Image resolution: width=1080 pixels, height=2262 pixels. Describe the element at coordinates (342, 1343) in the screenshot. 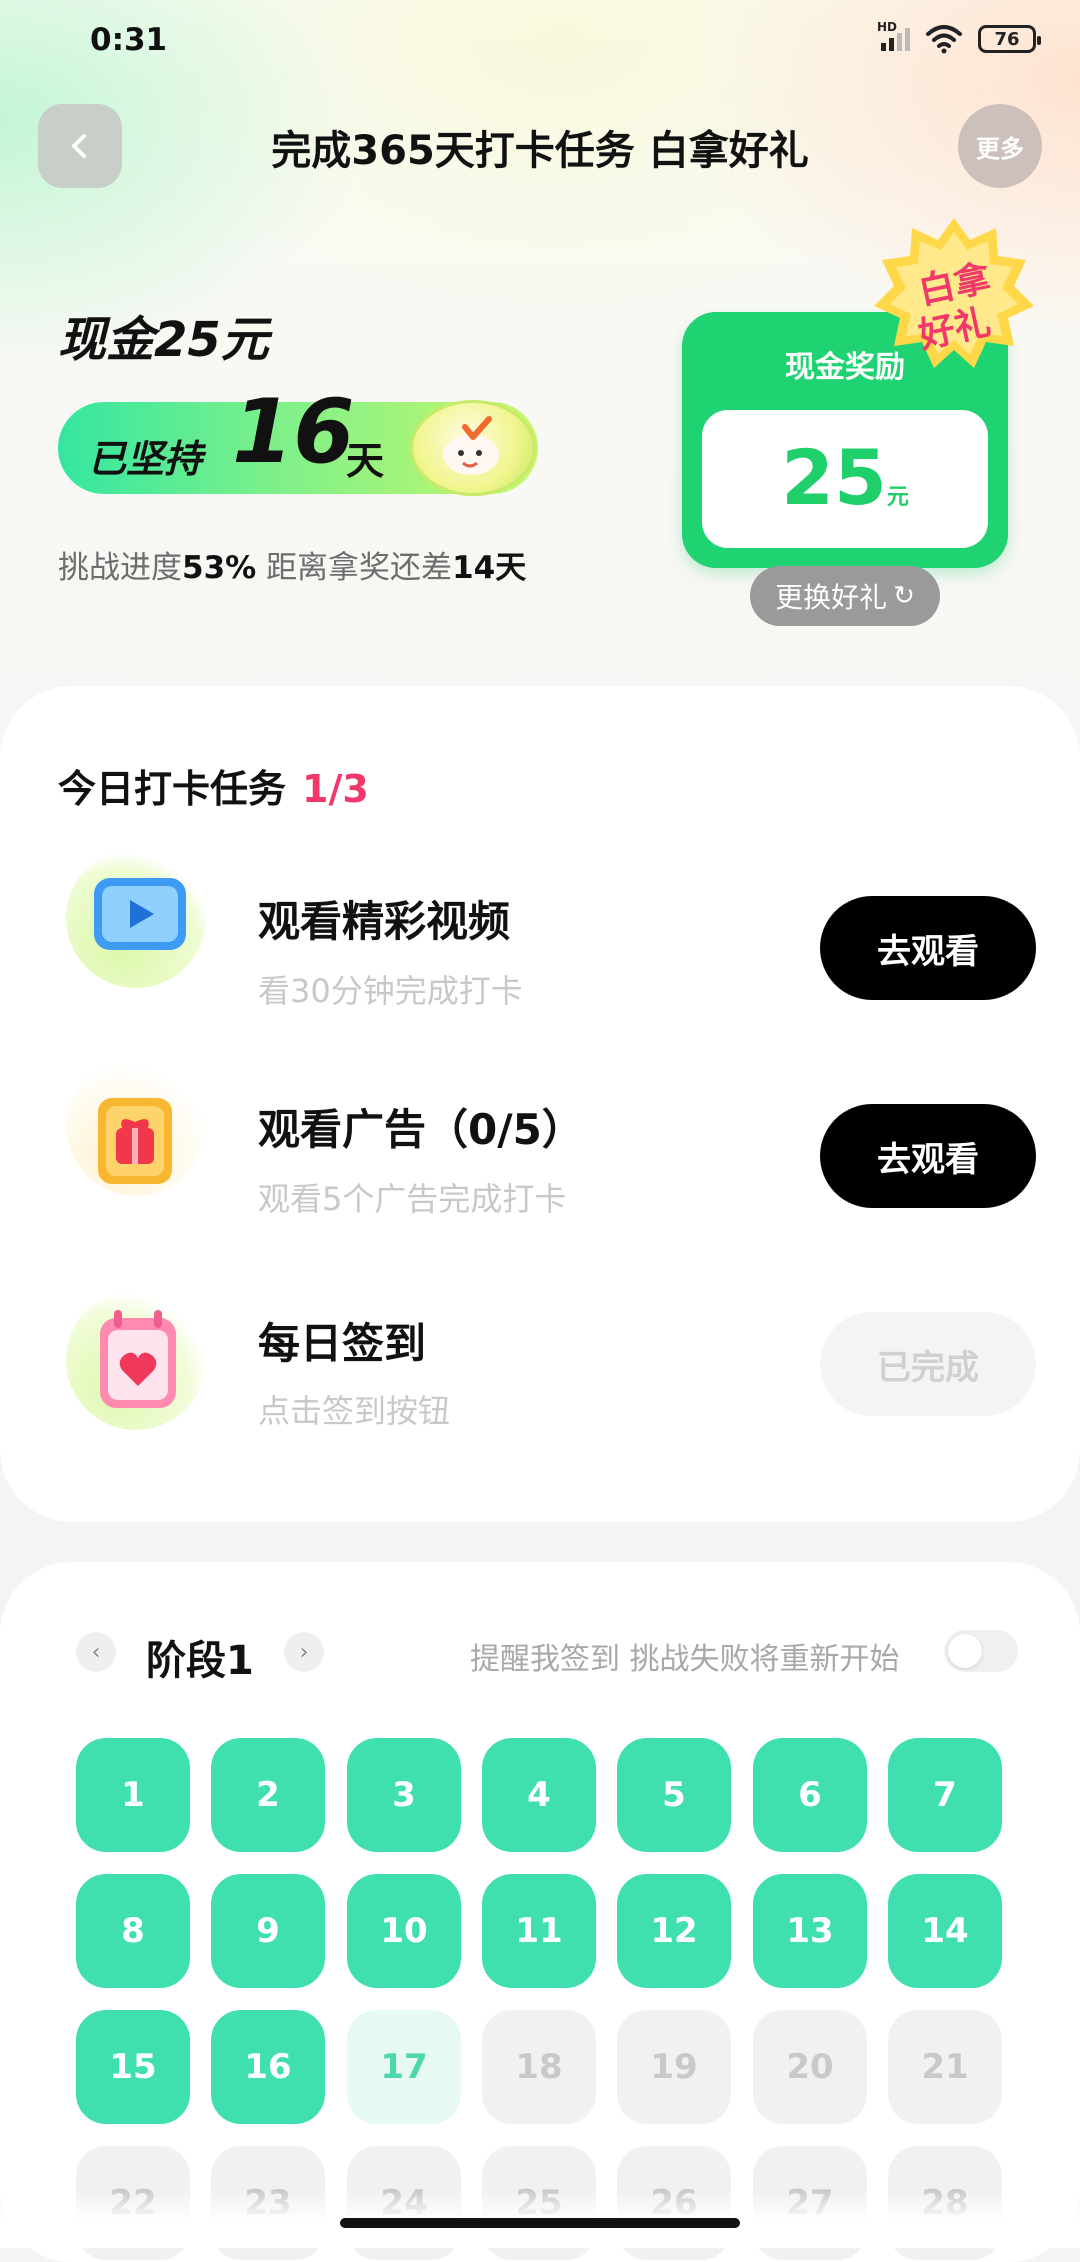

I see `task-title-checkin: 每日签到` at that location.